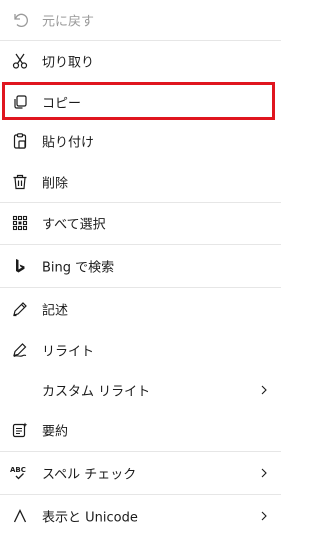 The image size is (320, 536). I want to click on menu-item-undo: 元に戻す, so click(140, 20).